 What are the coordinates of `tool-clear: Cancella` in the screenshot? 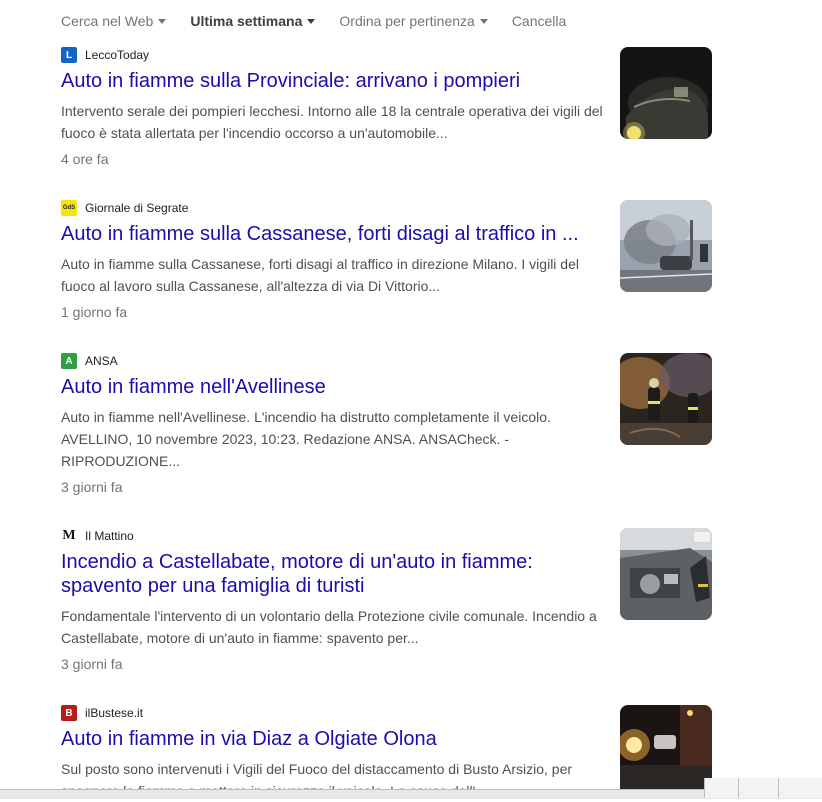 It's located at (539, 21).